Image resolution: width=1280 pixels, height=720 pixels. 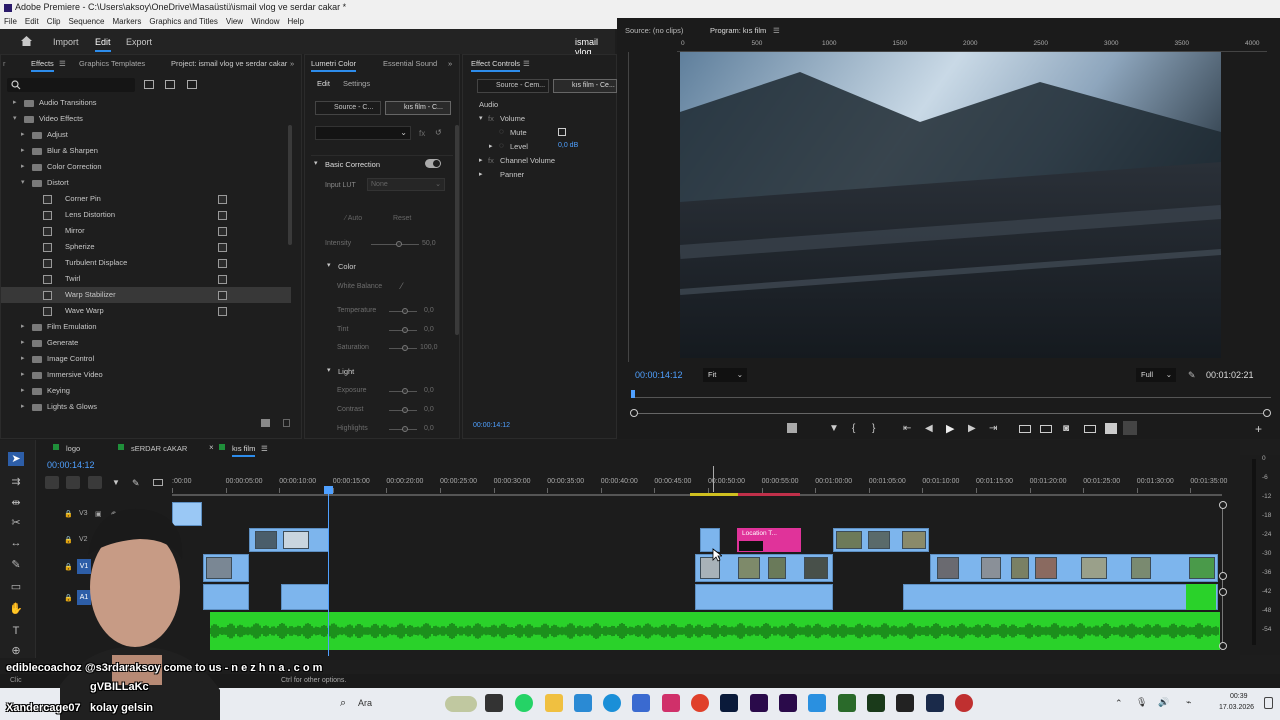 I want to click on contrast-knob, so click(x=405, y=410).